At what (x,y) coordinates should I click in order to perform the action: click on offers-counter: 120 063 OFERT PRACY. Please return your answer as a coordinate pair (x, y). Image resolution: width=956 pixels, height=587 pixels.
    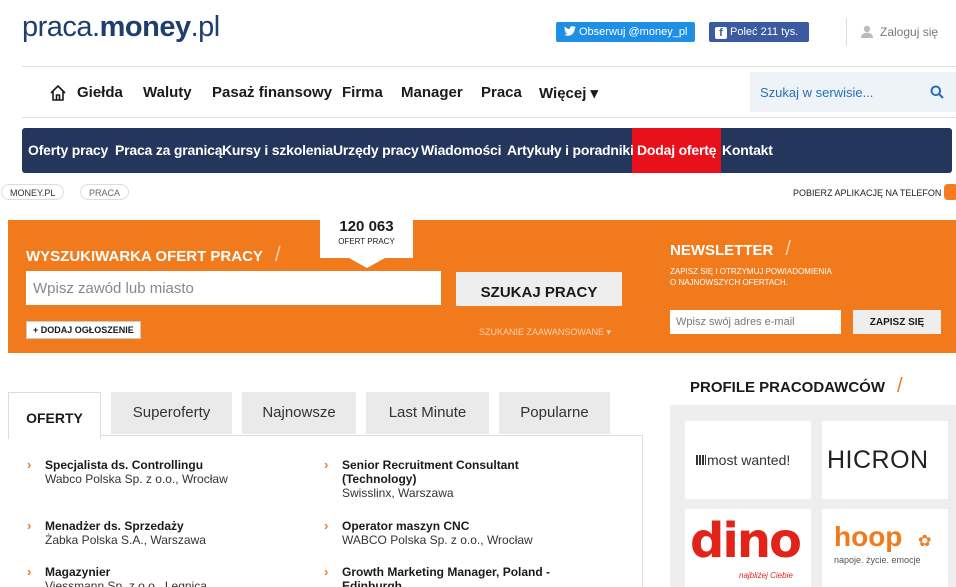
    Looking at the image, I should click on (366, 235).